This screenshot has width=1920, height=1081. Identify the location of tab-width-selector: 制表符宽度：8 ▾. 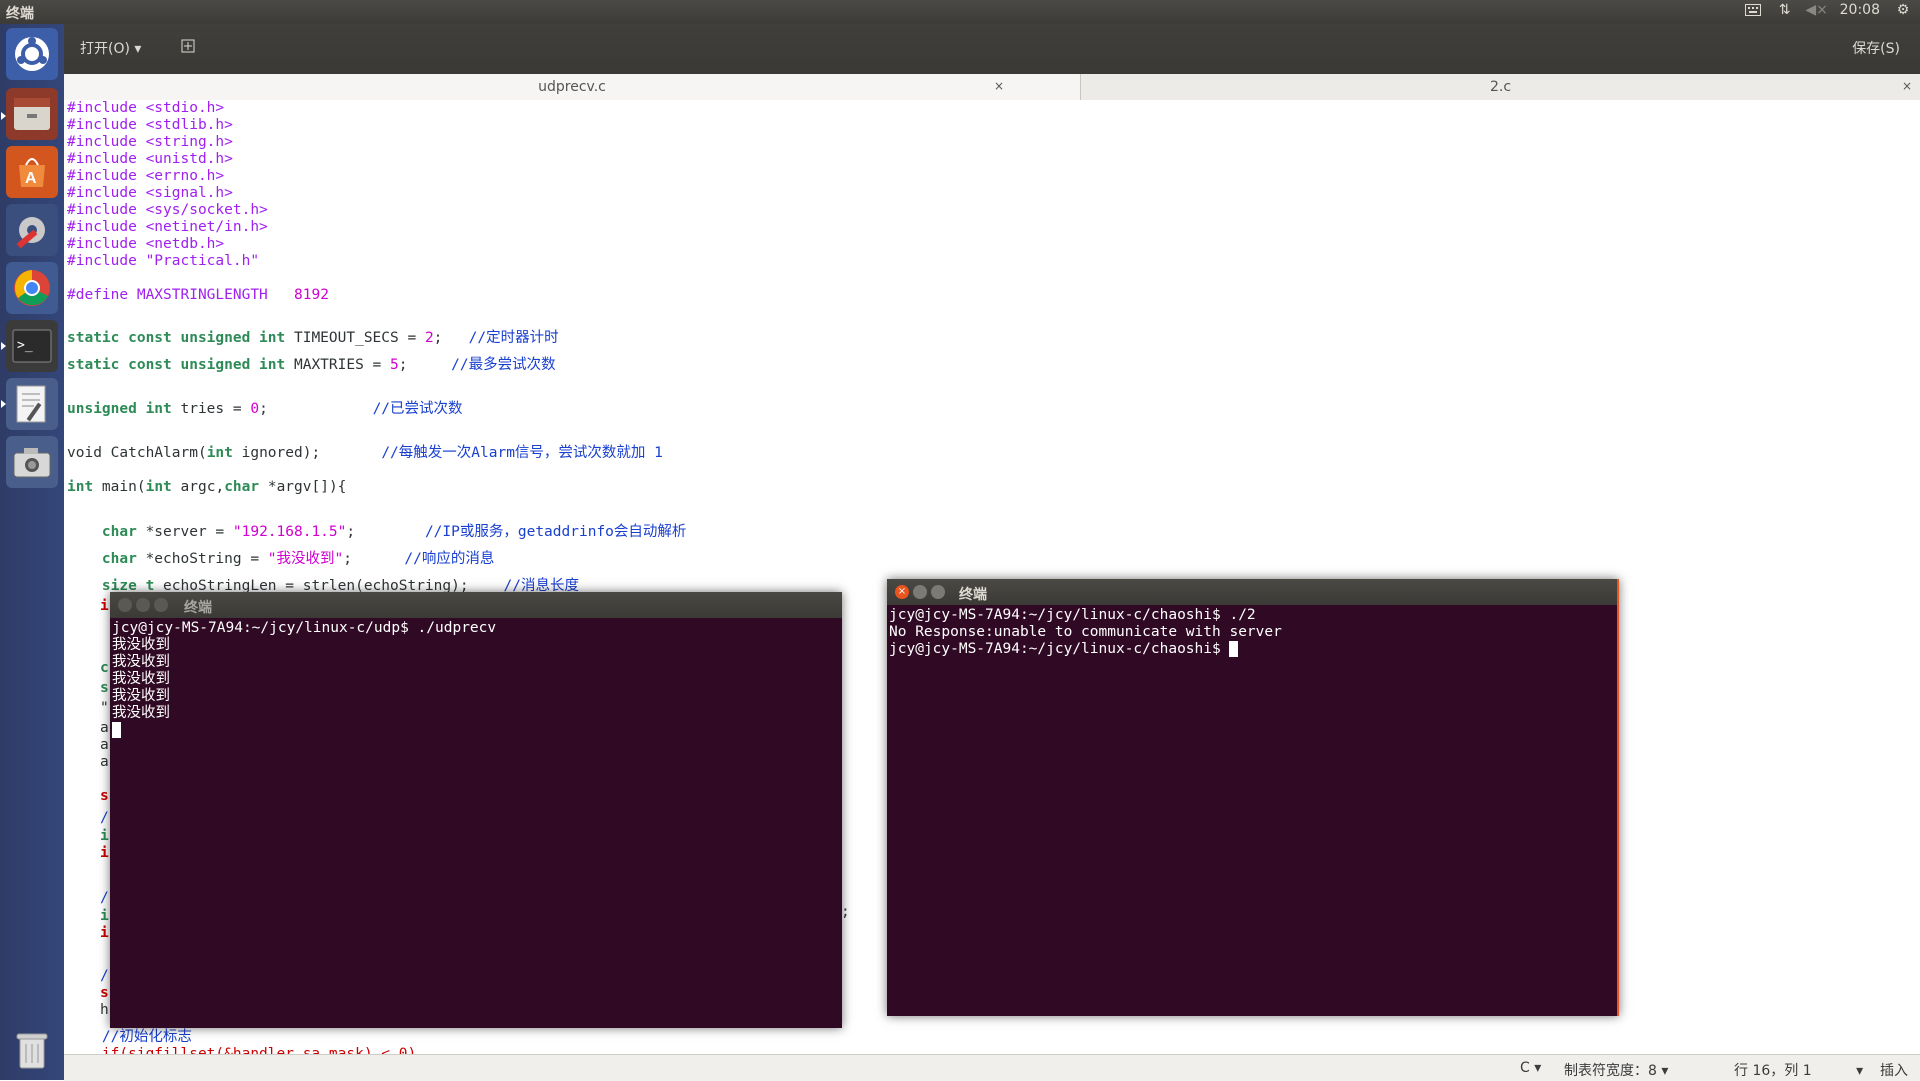
(1616, 1070).